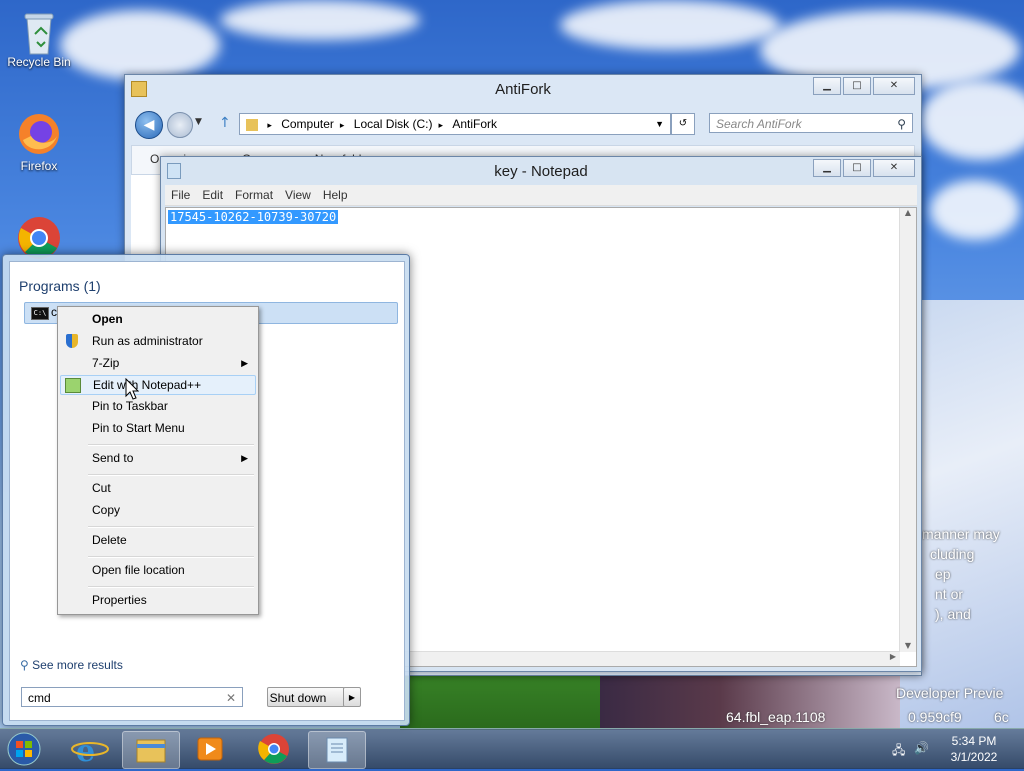  What do you see at coordinates (908, 645) in the screenshot?
I see `scroll-down-icon: ▼` at bounding box center [908, 645].